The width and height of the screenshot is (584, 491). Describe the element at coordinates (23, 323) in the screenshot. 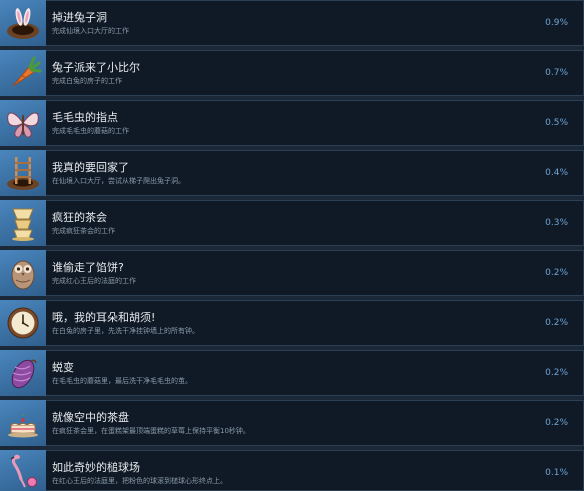

I see `clock-icon` at that location.